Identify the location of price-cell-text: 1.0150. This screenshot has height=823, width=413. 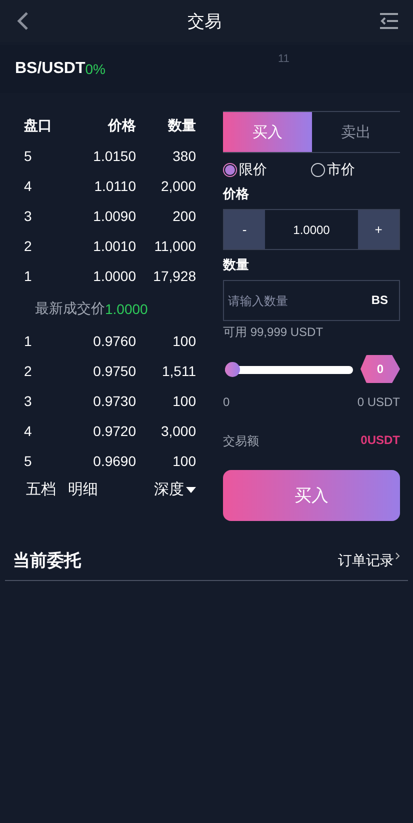
(114, 156).